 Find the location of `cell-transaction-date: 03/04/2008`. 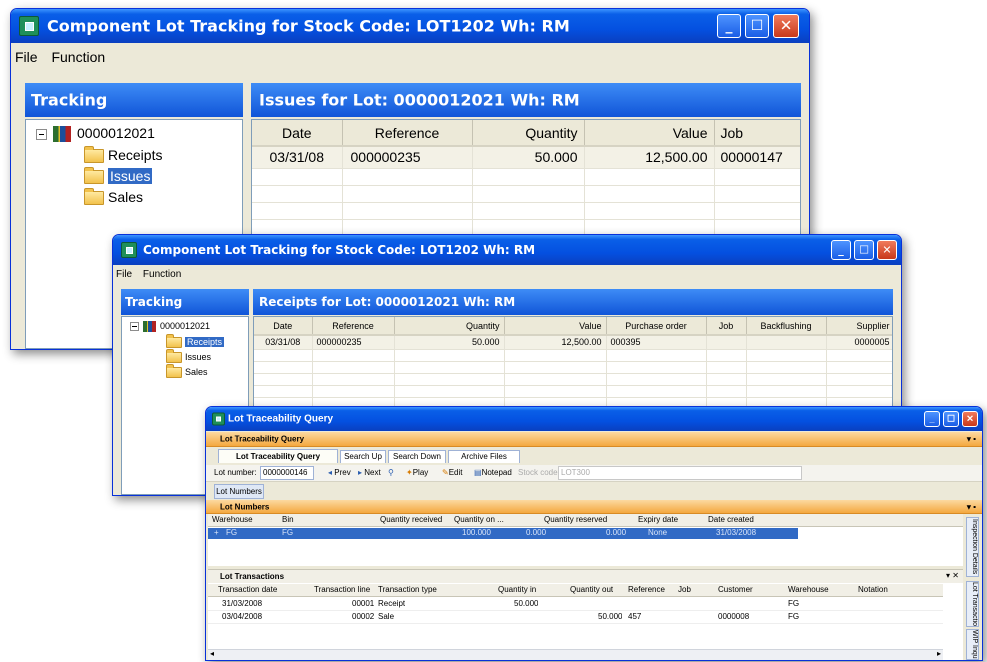

cell-transaction-date: 03/04/2008 is located at coordinates (242, 616).